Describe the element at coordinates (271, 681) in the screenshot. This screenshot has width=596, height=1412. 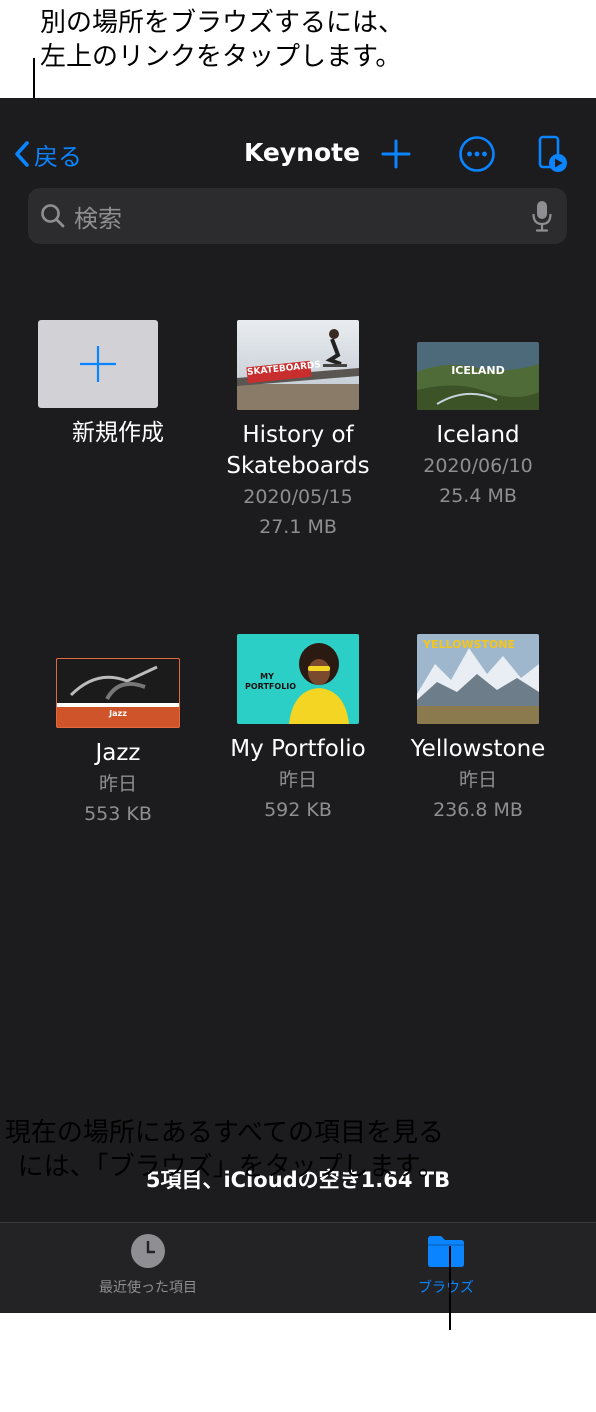
I see `document-thumbnail-title: MY PORTFOLIO` at that location.